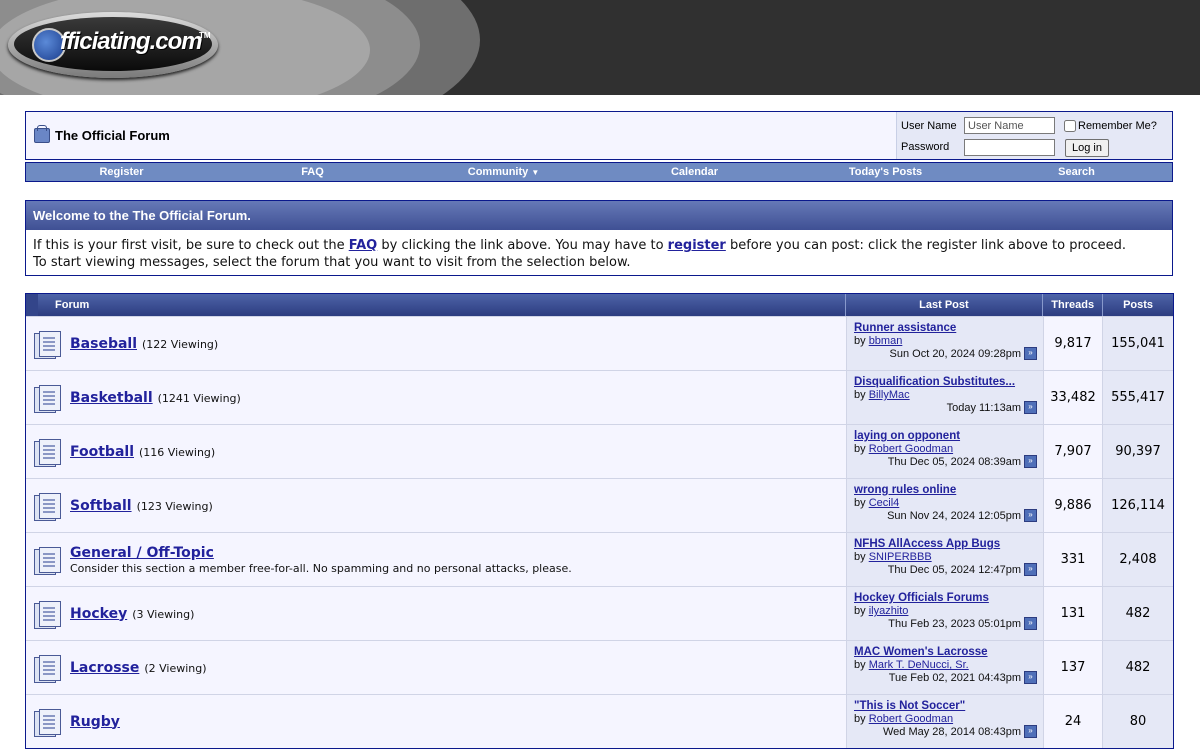 The width and height of the screenshot is (1200, 749). I want to click on forum-viewing-count: (2 Viewing), so click(175, 668).